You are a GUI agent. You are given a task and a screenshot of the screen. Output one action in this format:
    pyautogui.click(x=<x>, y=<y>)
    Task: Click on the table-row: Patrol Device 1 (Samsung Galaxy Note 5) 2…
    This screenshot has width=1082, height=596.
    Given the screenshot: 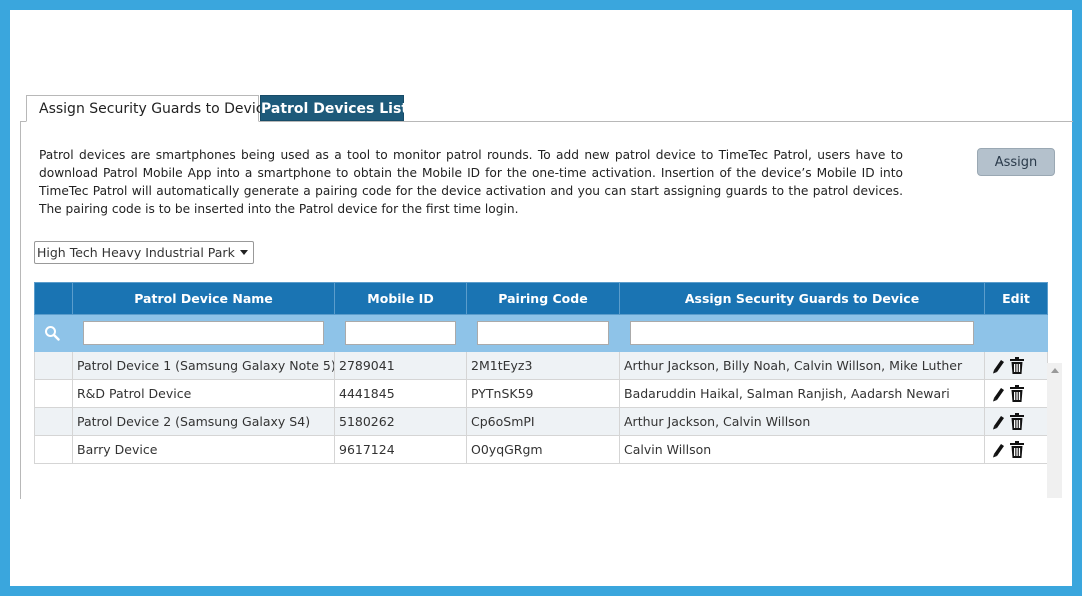 What is the action you would take?
    pyautogui.click(x=541, y=365)
    